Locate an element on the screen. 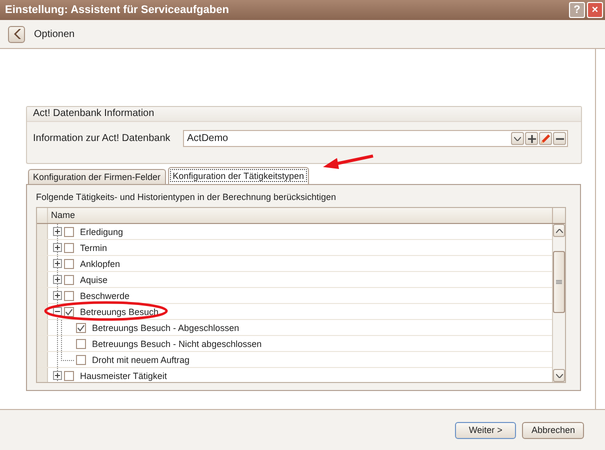 Image resolution: width=605 pixels, height=450 pixels. tree-item-label: Termin is located at coordinates (94, 247).